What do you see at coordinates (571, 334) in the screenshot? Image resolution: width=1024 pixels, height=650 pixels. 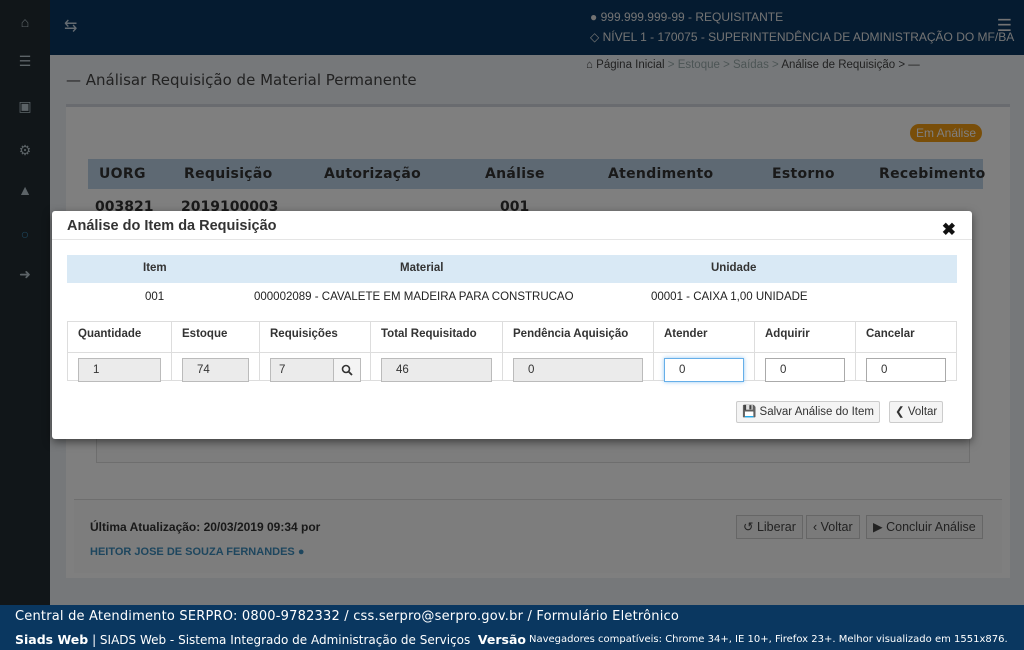 I see `pendencia-header: Pendência Aquisição` at bounding box center [571, 334].